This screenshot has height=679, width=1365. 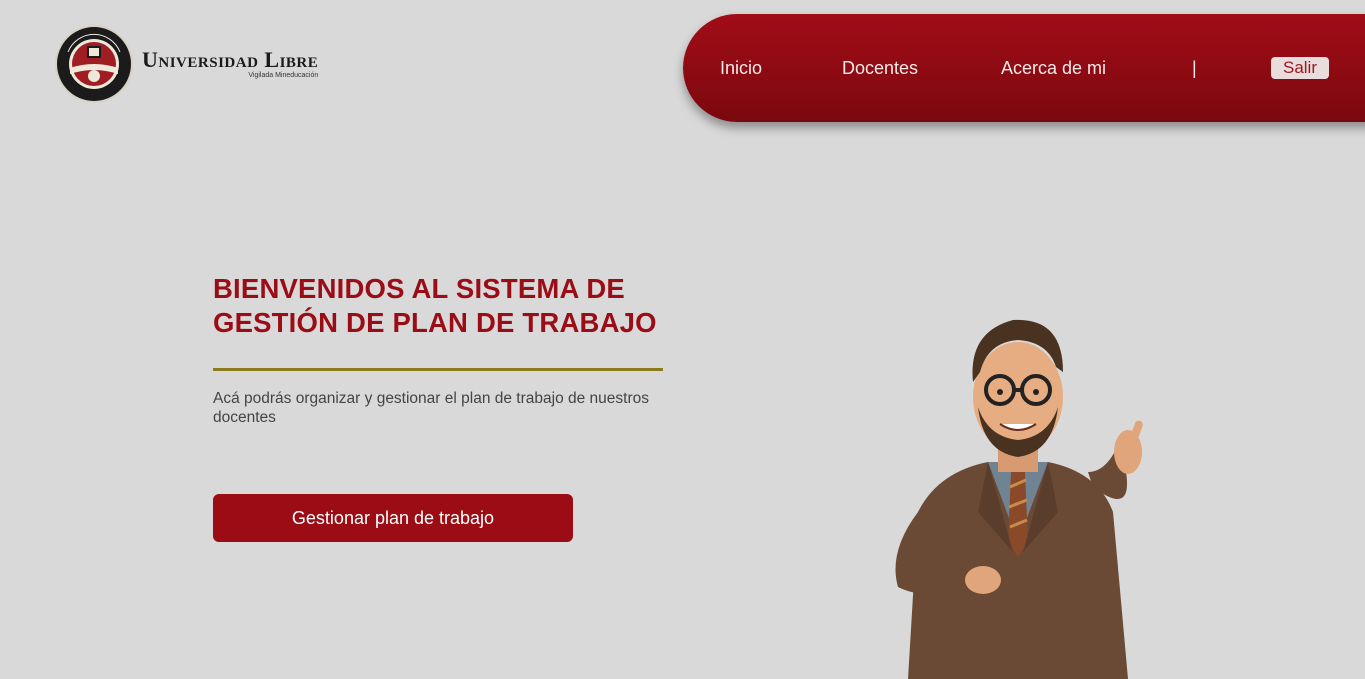 What do you see at coordinates (393, 518) in the screenshot?
I see `manage-work-plan-button: Gestionar plan de trabajo` at bounding box center [393, 518].